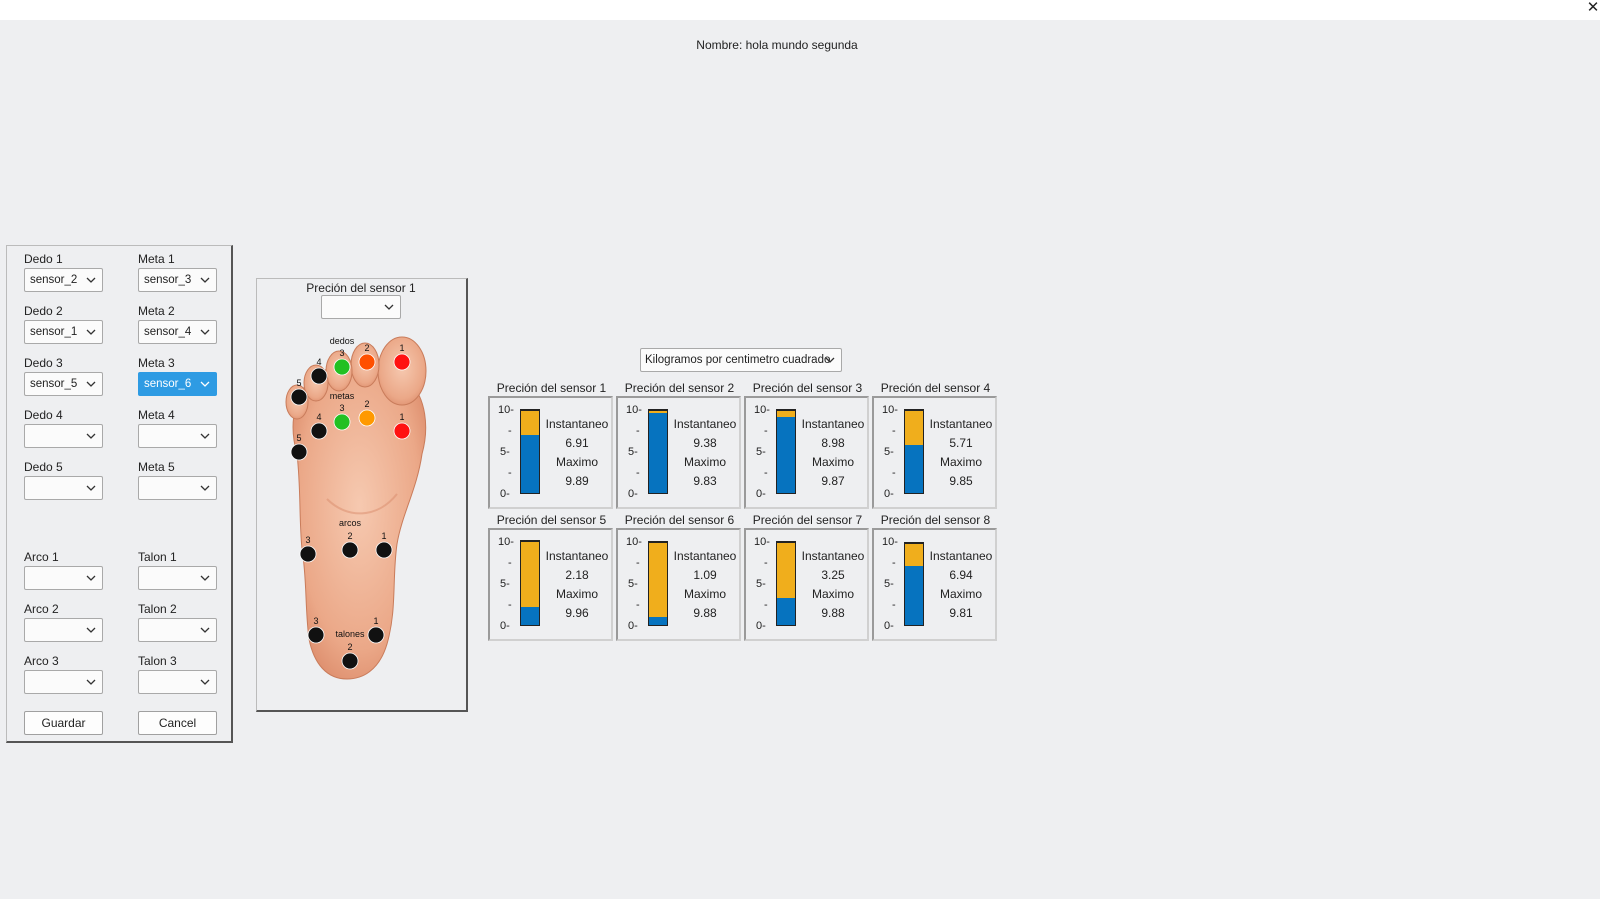 The image size is (1600, 899). Describe the element at coordinates (177, 682) in the screenshot. I see `talon-3-select` at that location.